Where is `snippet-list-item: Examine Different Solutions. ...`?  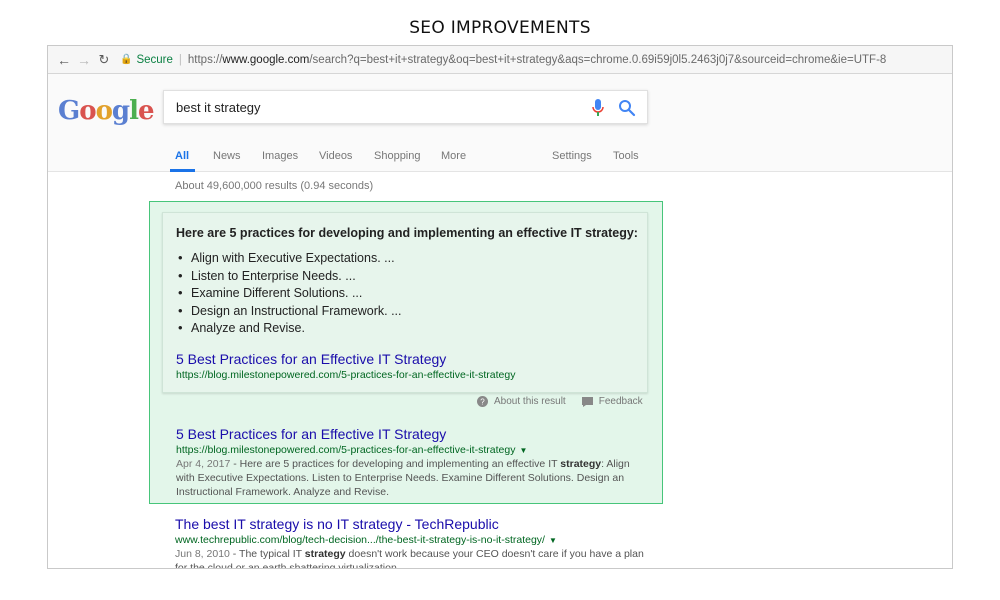
snippet-list-item: Examine Different Solutions. ... is located at coordinates (289, 294).